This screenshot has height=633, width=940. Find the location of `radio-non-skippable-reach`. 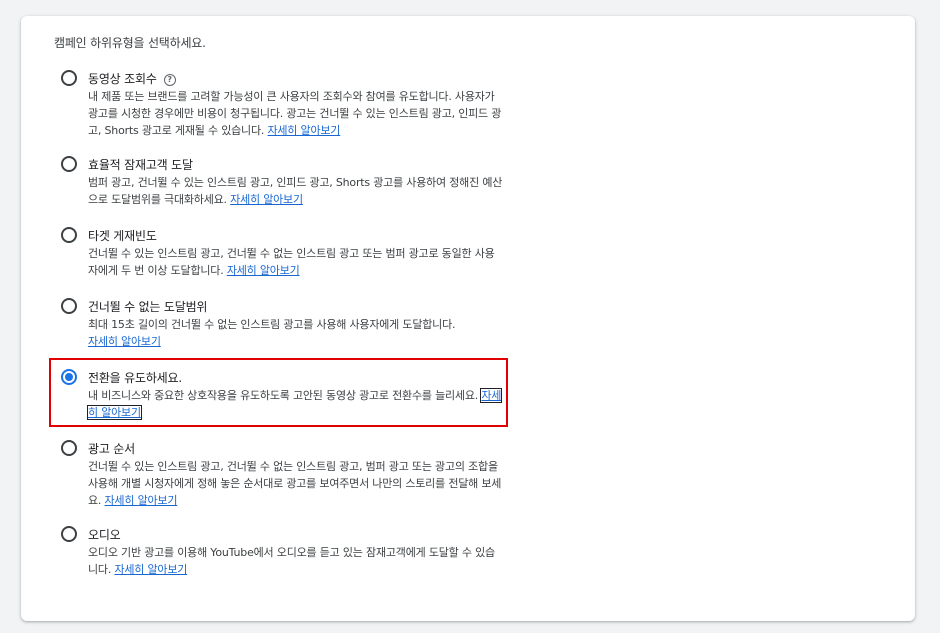

radio-non-skippable-reach is located at coordinates (69, 306).